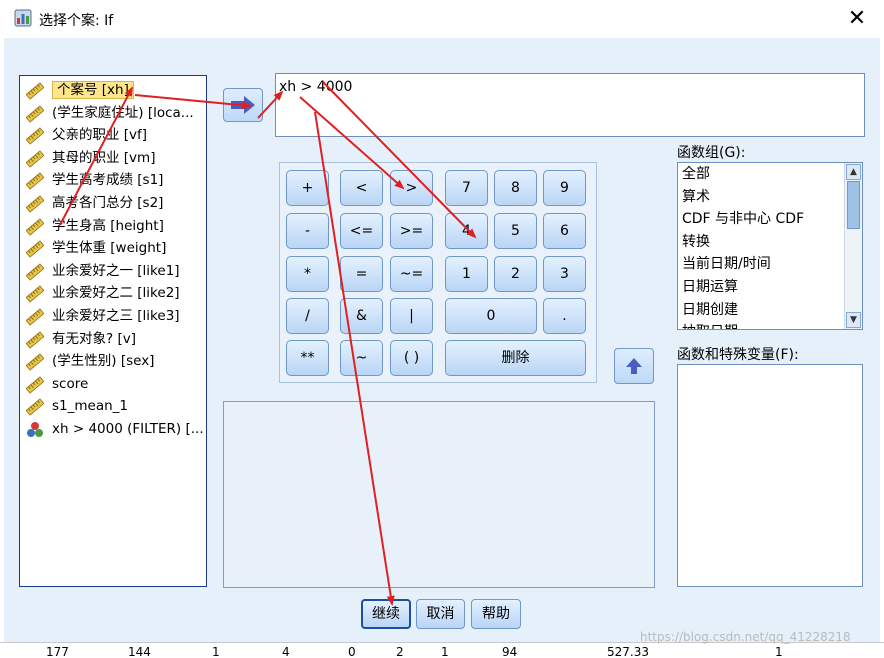 The height and width of the screenshot is (658, 884). What do you see at coordinates (411, 231) in the screenshot?
I see `key-greater-equal: >=` at bounding box center [411, 231].